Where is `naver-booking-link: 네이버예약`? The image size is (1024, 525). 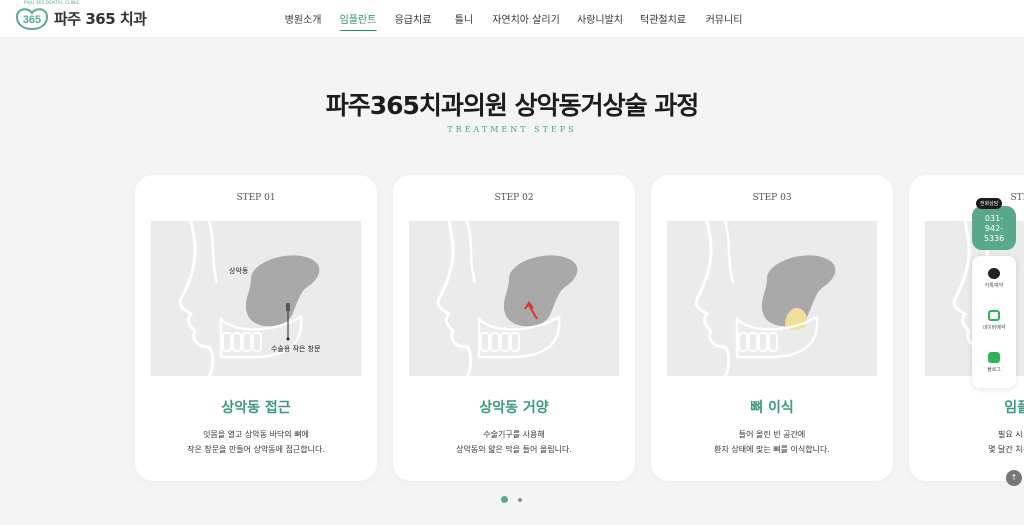 naver-booking-link: 네이버예약 is located at coordinates (994, 320).